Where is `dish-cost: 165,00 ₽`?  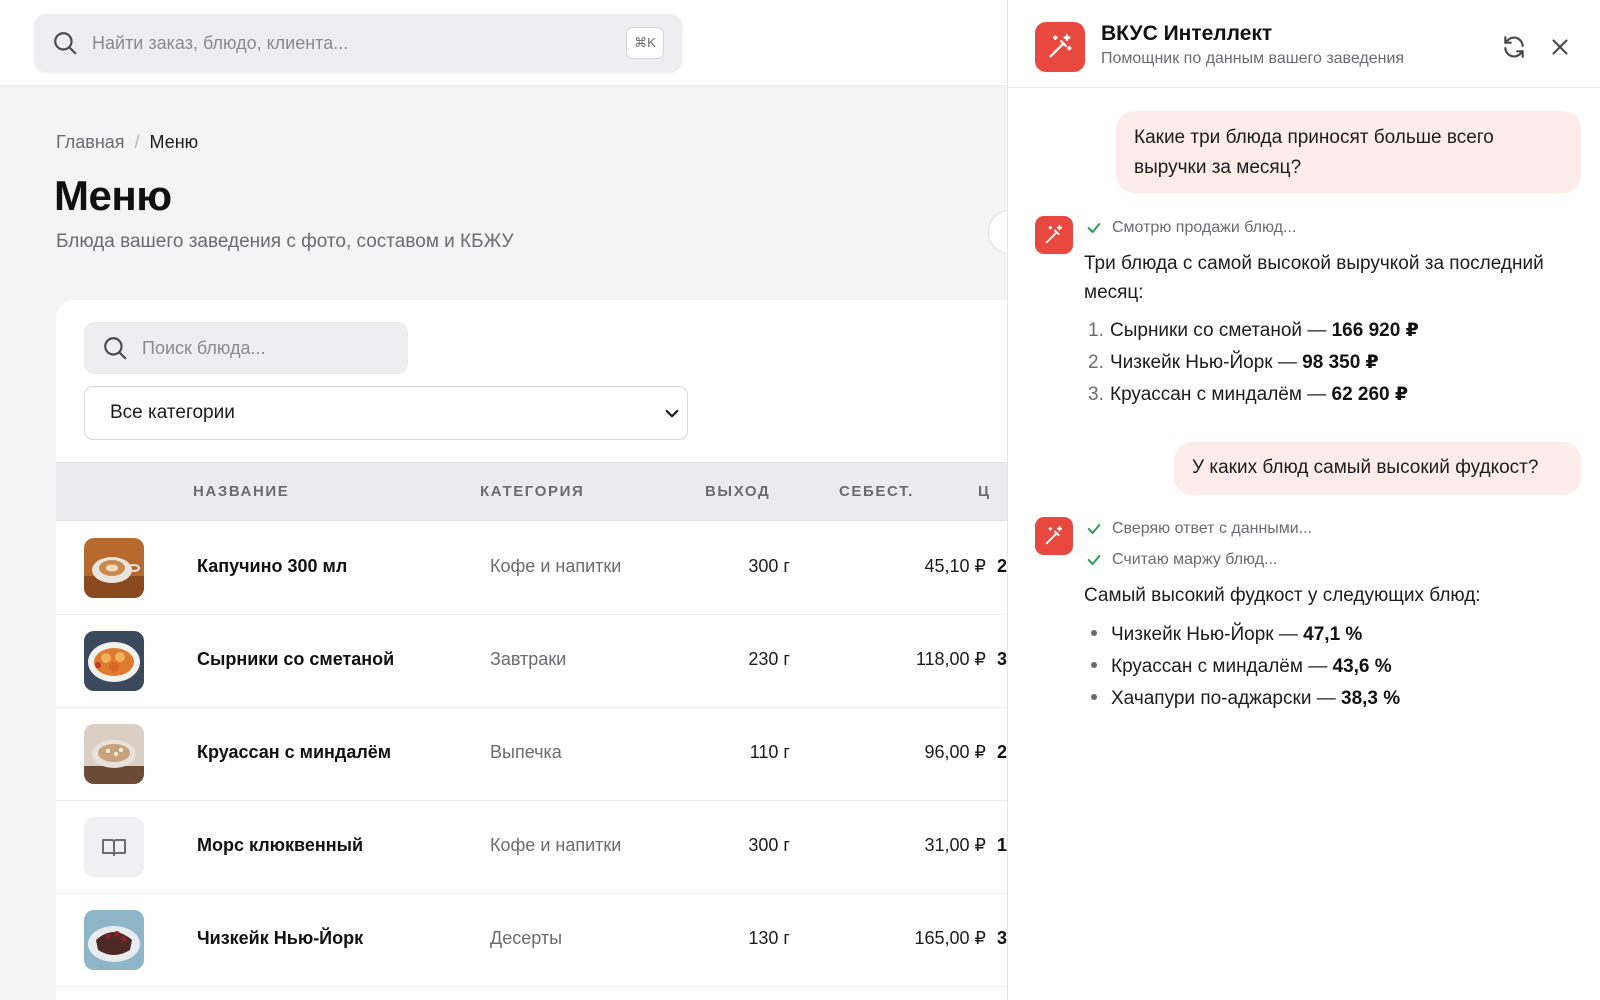 dish-cost: 165,00 ₽ is located at coordinates (950, 938).